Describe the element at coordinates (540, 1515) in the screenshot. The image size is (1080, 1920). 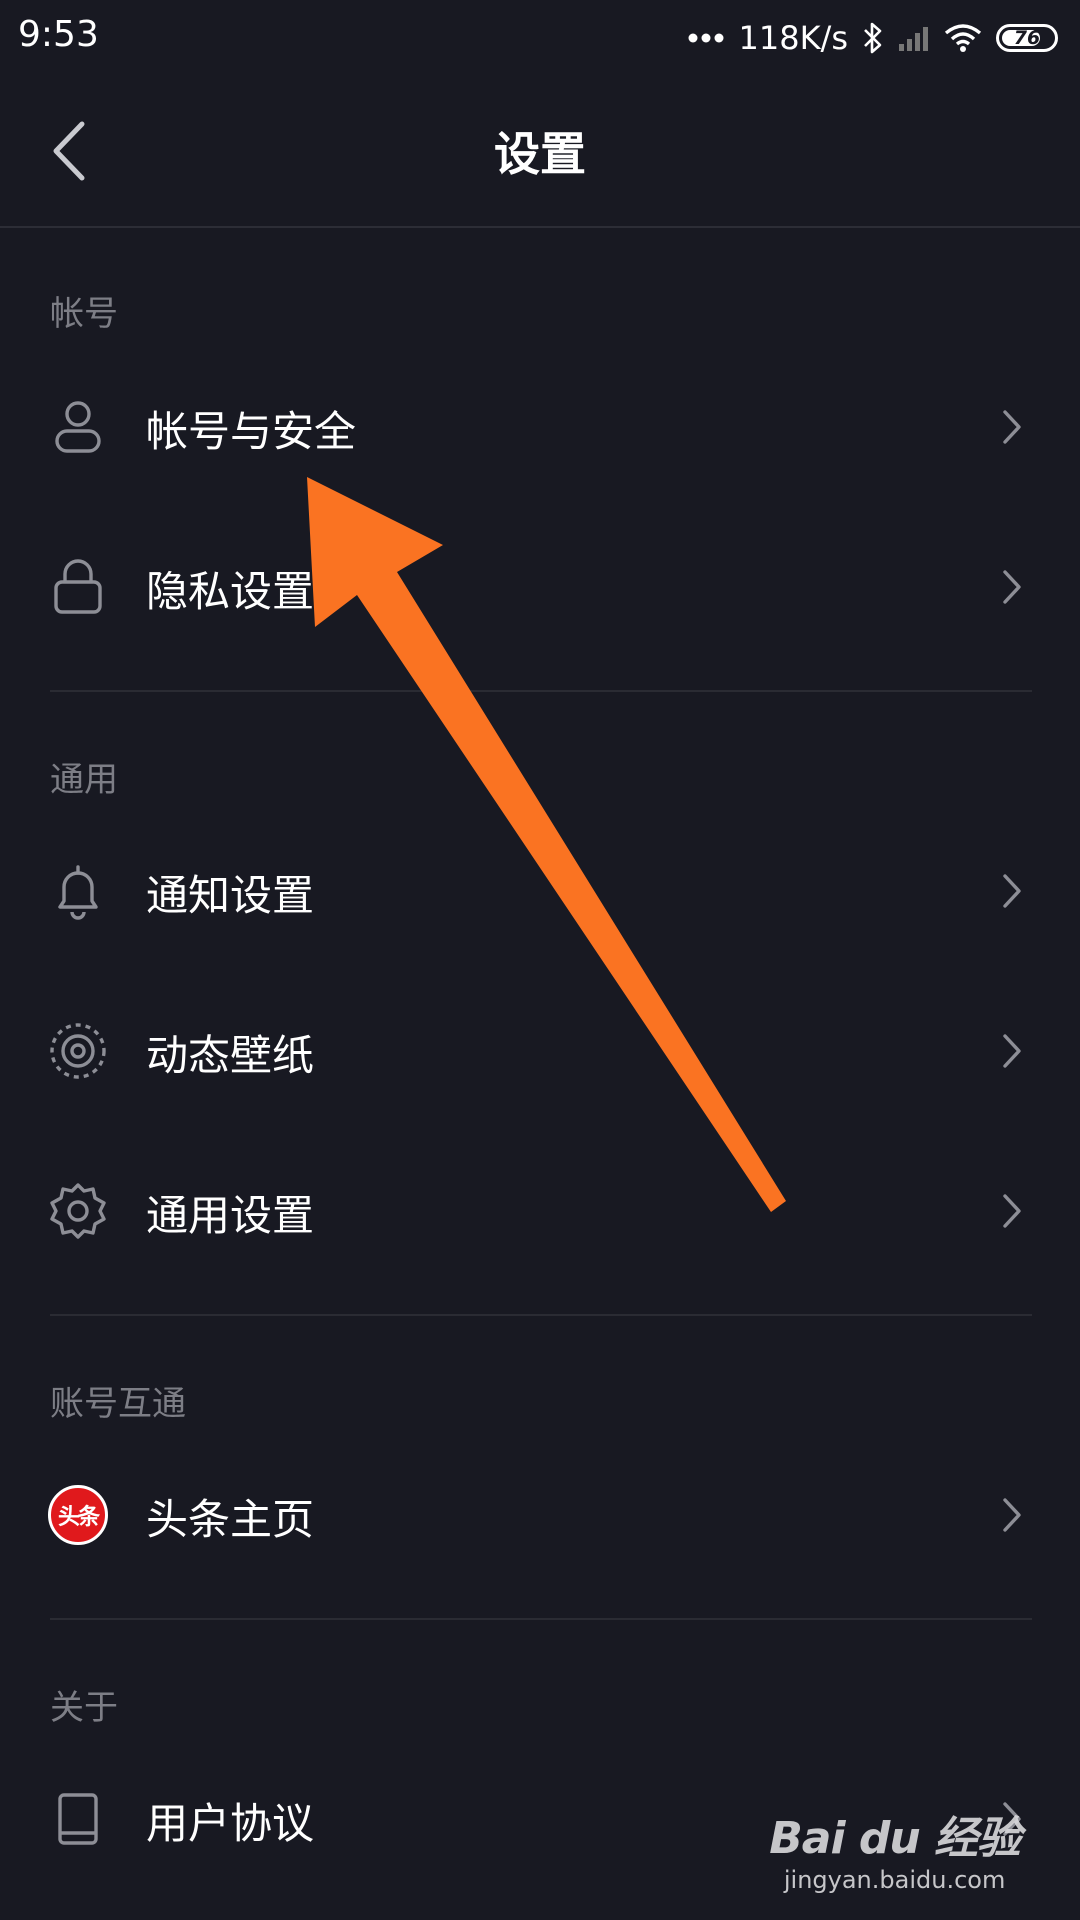
I see `settings-row-toutiao-homepage: 头条 头条主页` at that location.